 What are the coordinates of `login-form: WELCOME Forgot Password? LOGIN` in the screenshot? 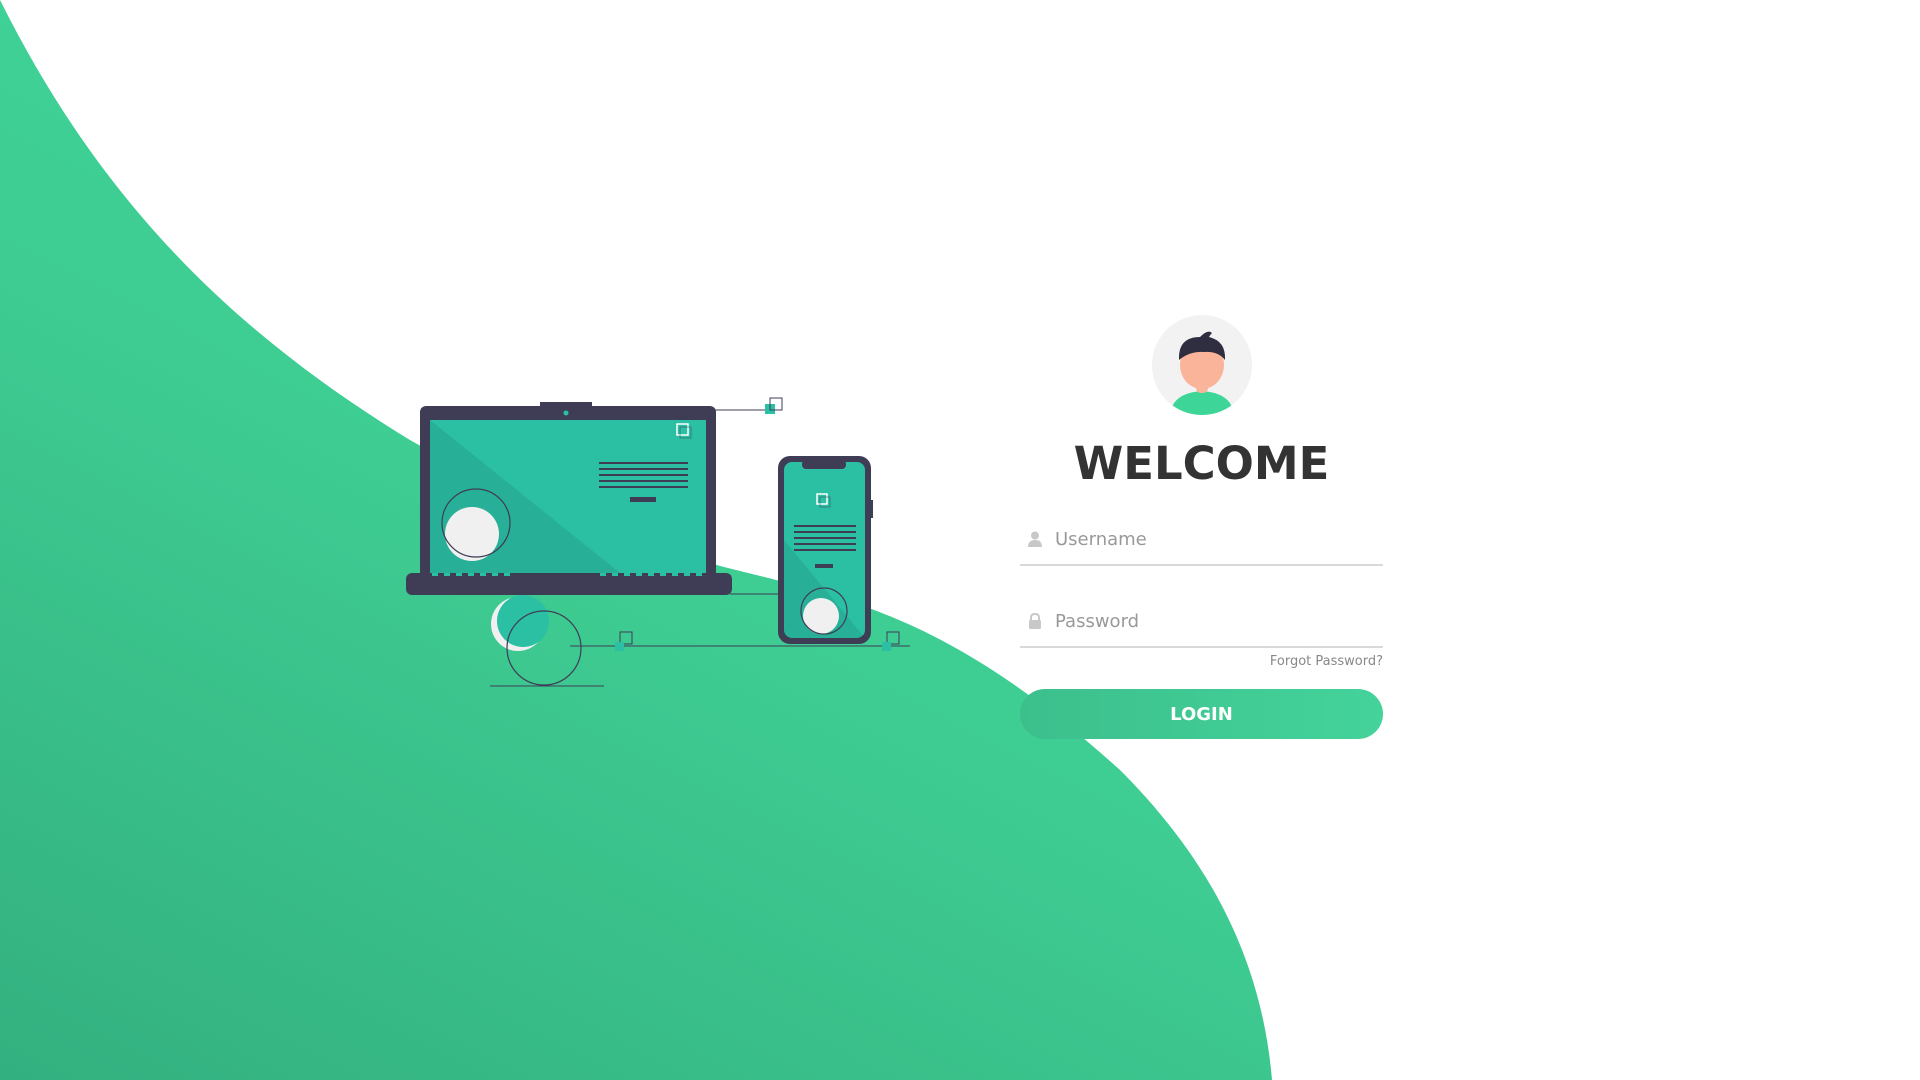 It's located at (1201, 527).